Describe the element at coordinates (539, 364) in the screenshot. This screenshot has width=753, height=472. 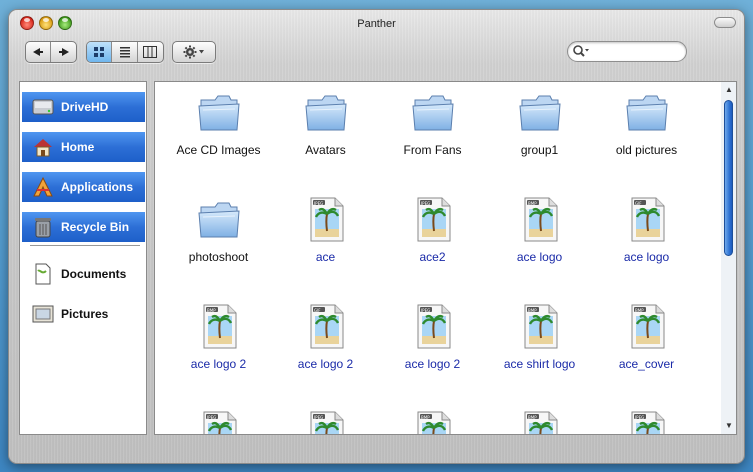
I see `item-name: ace shirt logo` at that location.